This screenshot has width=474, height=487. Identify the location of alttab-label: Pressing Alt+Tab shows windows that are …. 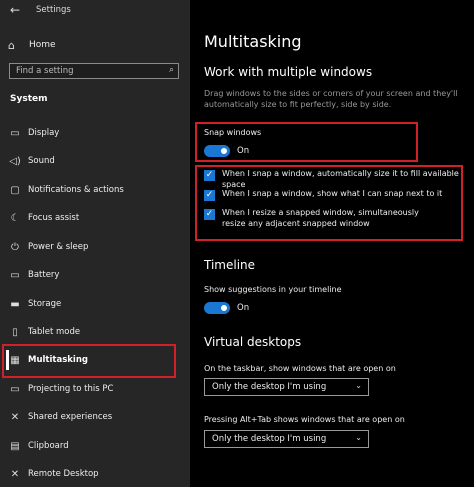
(304, 419).